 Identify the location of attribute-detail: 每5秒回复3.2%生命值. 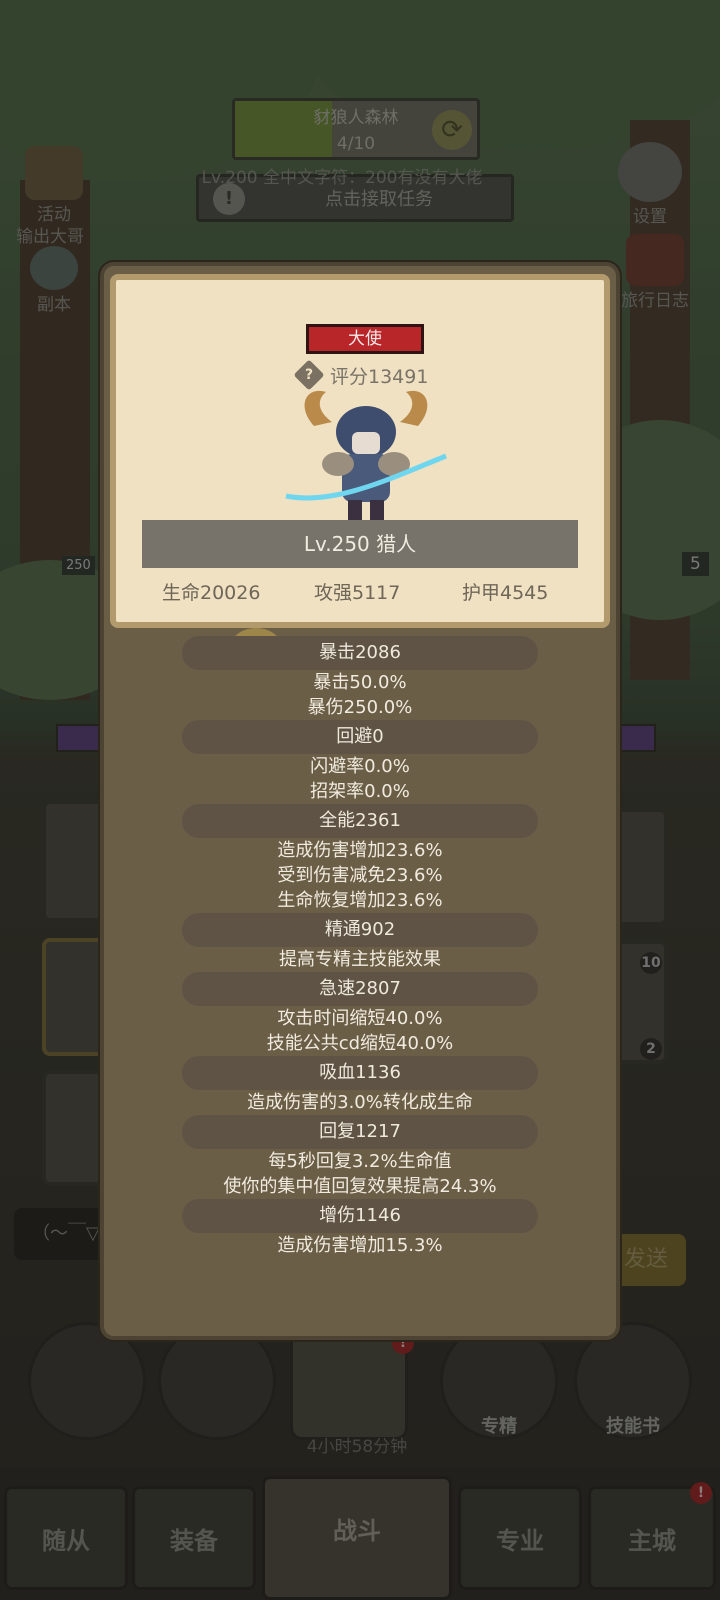
(360, 1161).